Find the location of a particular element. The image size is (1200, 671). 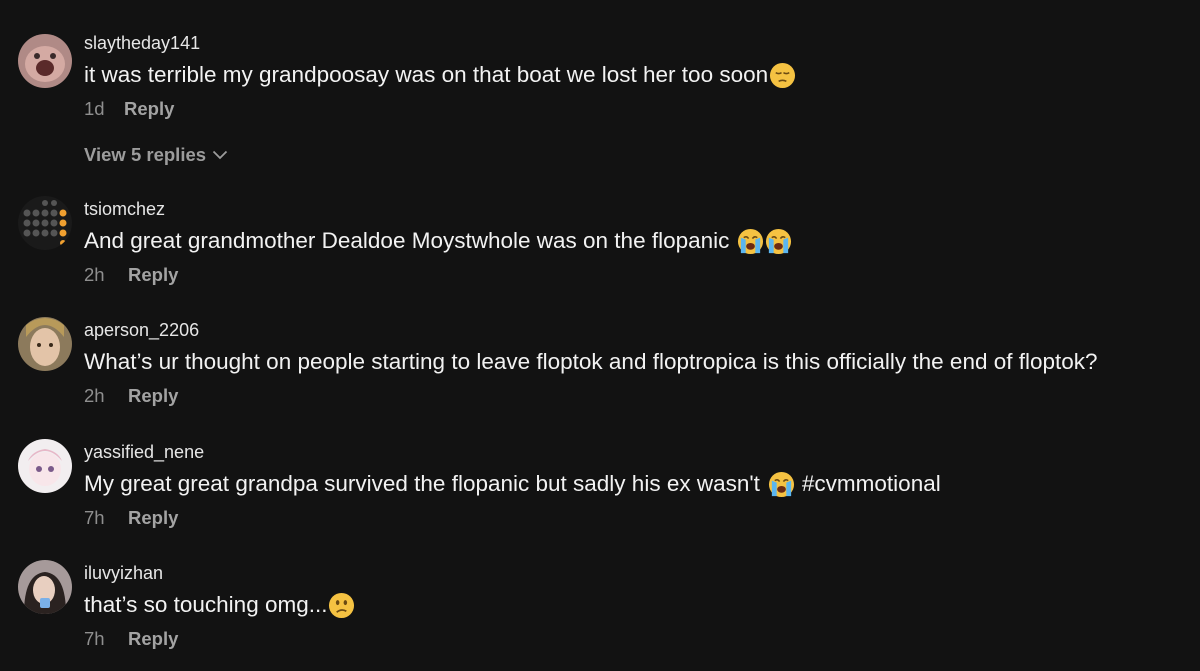

username: tsiomchez is located at coordinates (438, 209).